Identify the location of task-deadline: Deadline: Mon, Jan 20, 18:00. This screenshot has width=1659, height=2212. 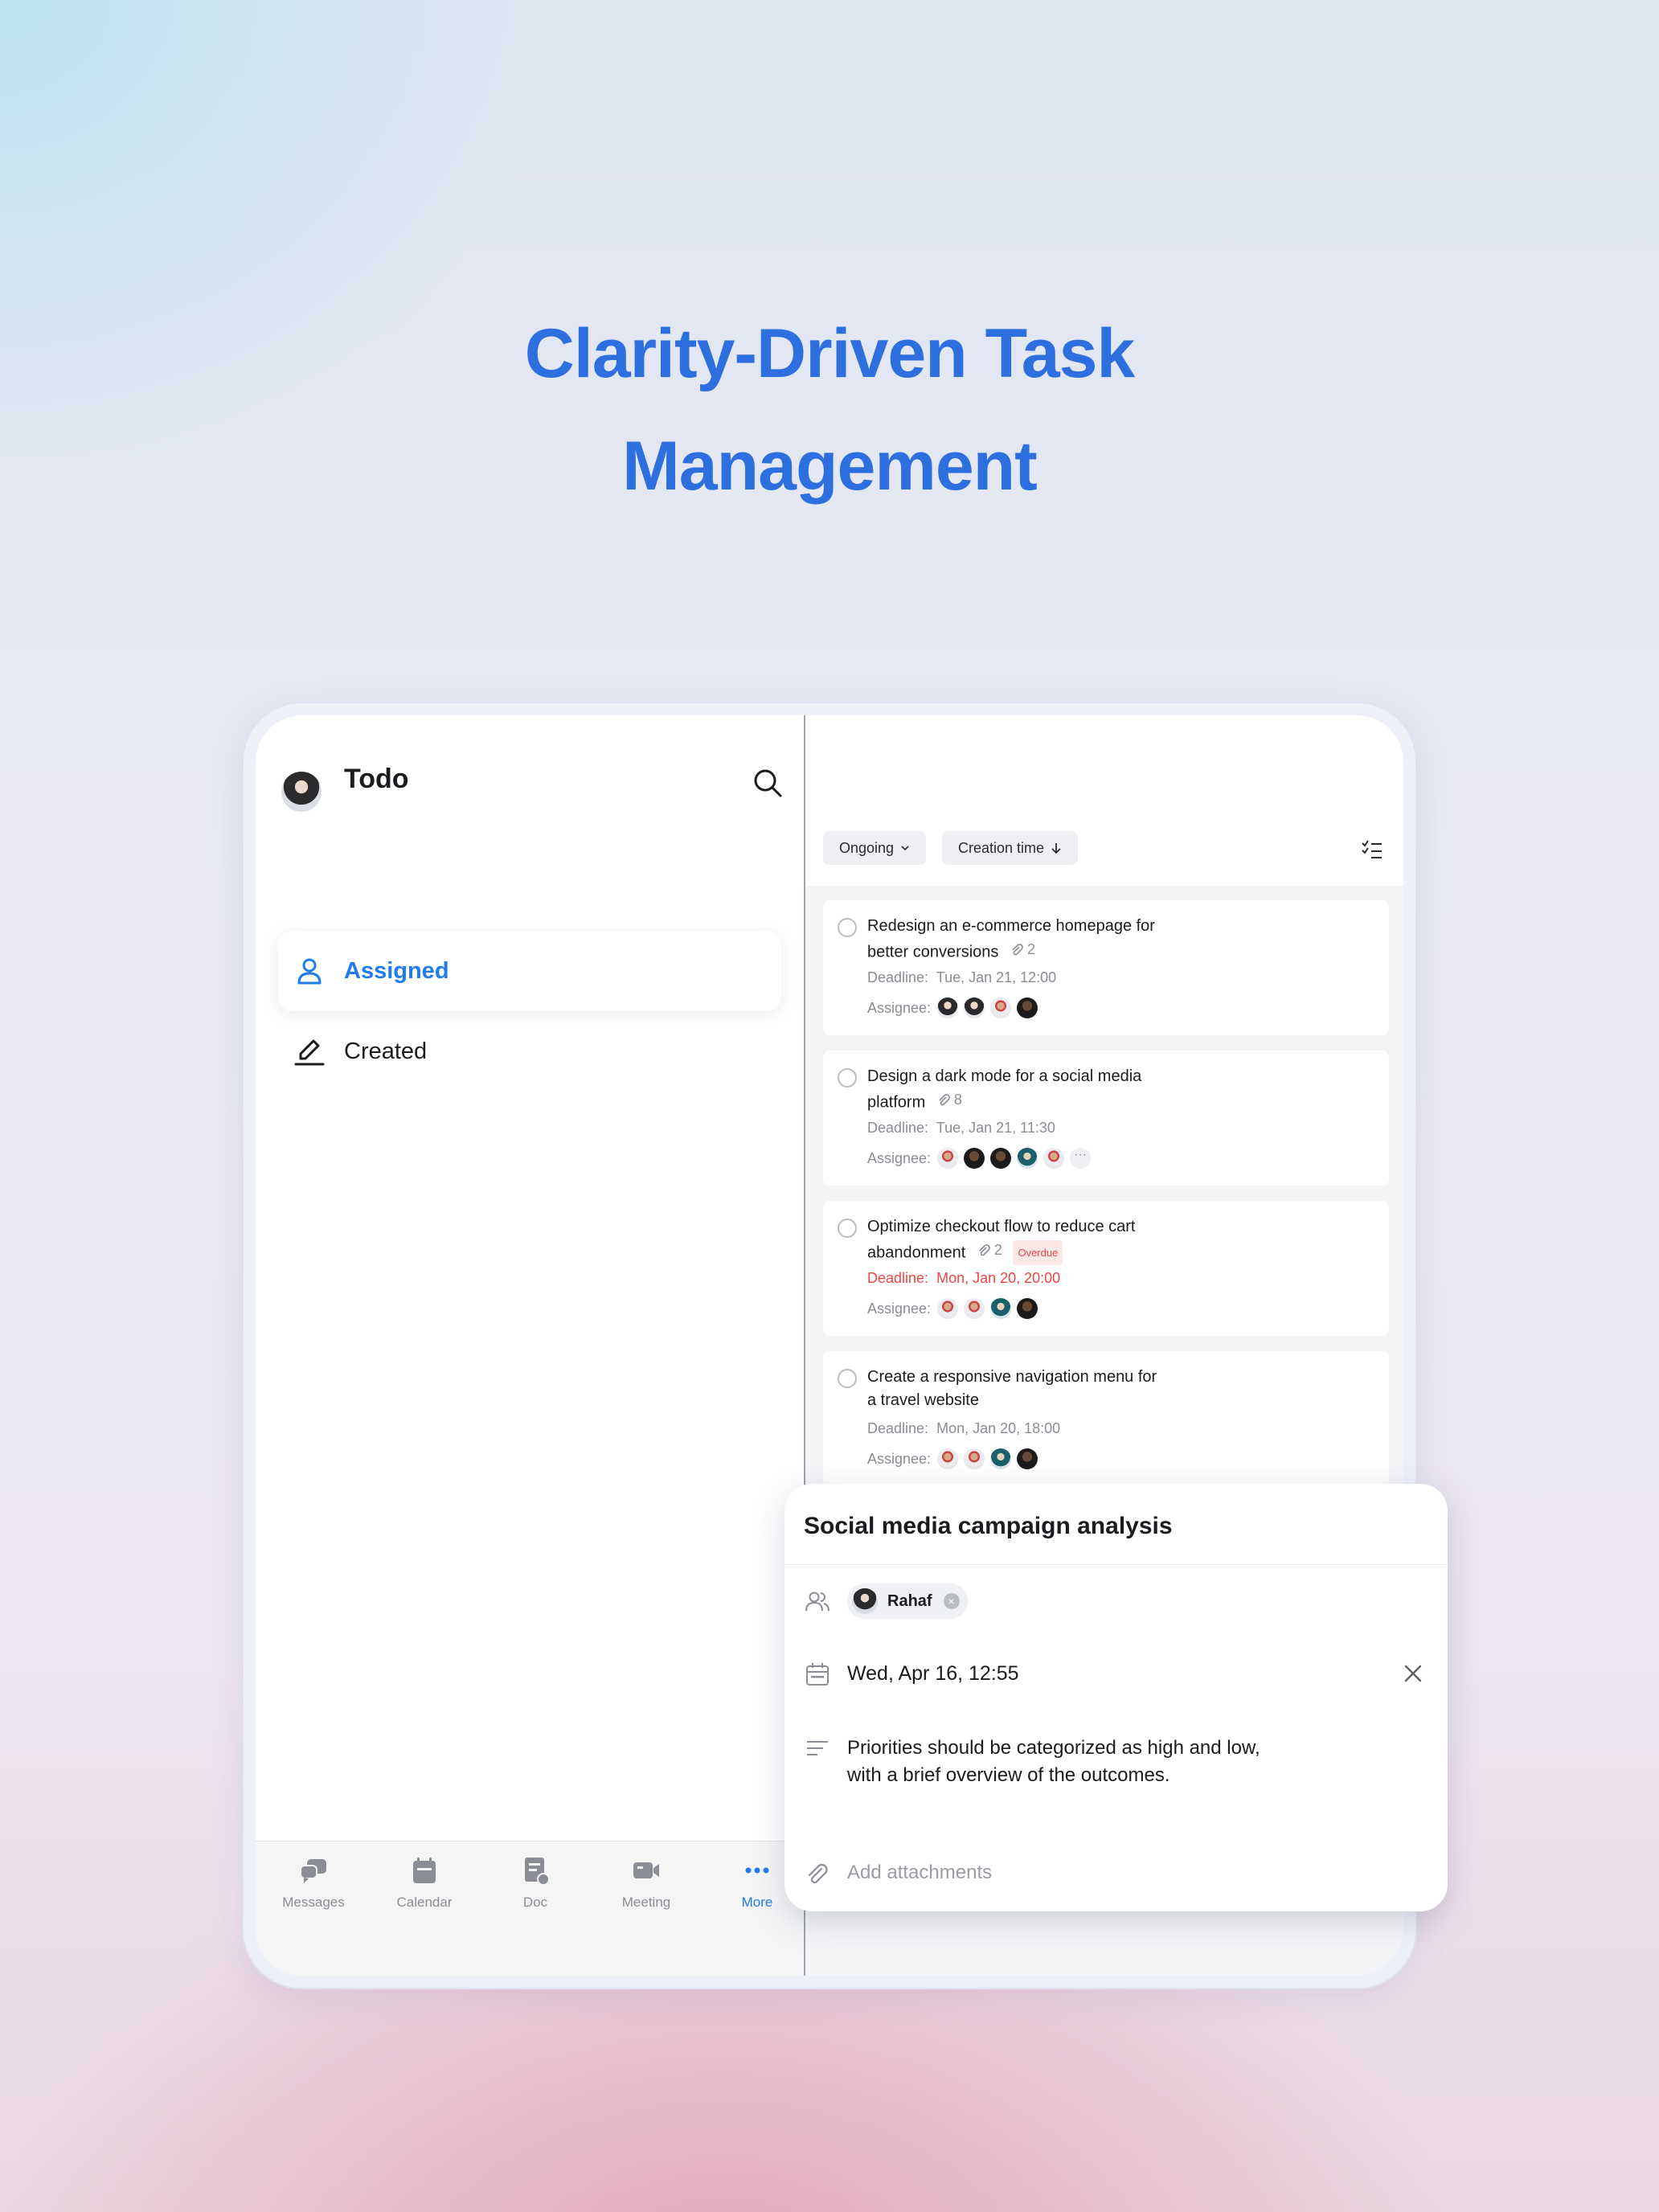
(963, 1428).